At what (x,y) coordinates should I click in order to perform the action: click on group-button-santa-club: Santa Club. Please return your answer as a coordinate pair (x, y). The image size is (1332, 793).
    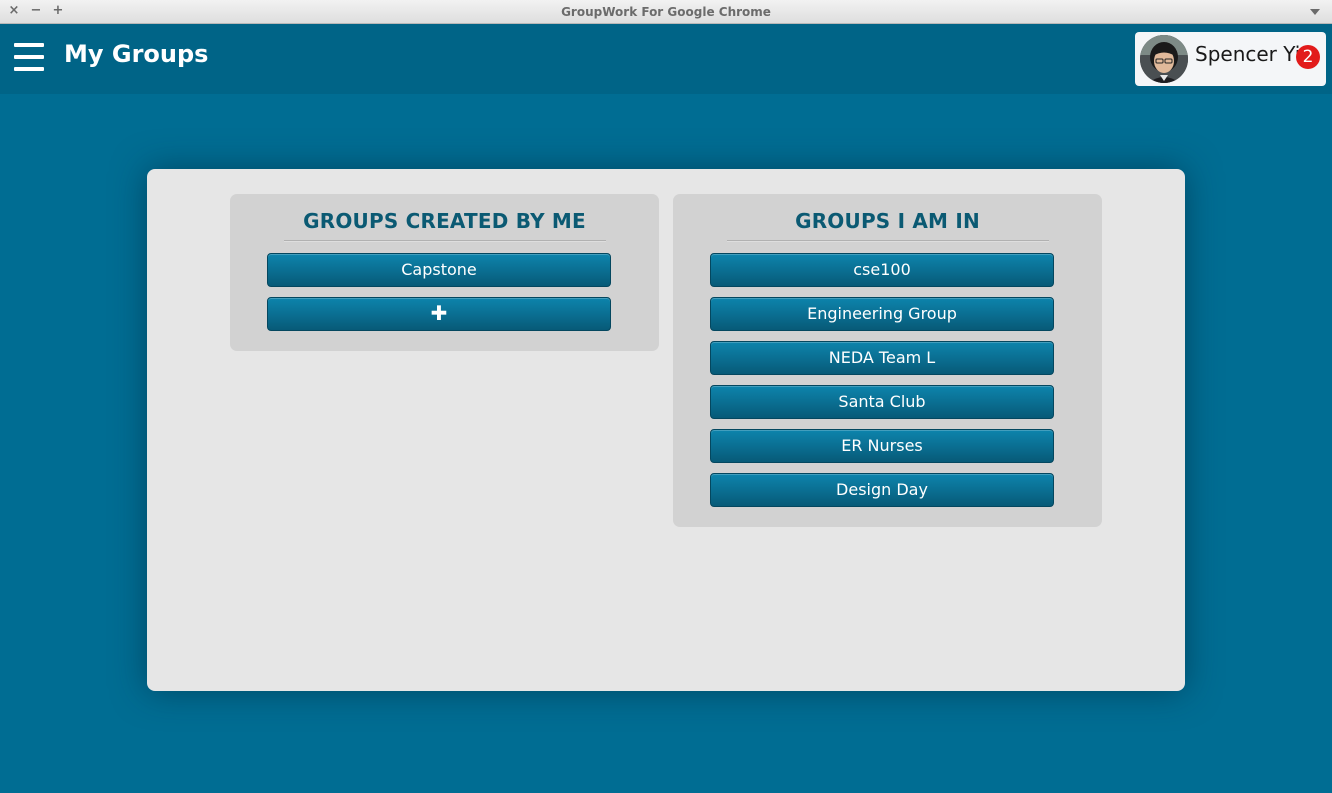
    Looking at the image, I should click on (882, 402).